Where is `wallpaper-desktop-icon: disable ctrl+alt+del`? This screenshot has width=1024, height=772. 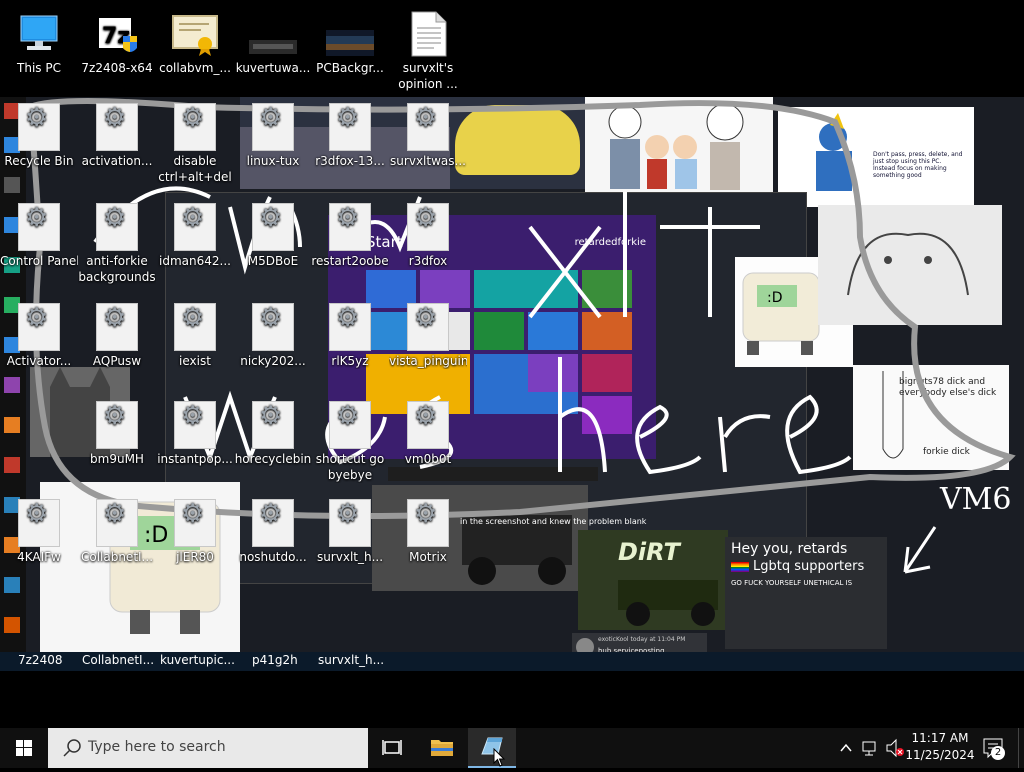 wallpaper-desktop-icon: disable ctrl+alt+del is located at coordinates (195, 142).